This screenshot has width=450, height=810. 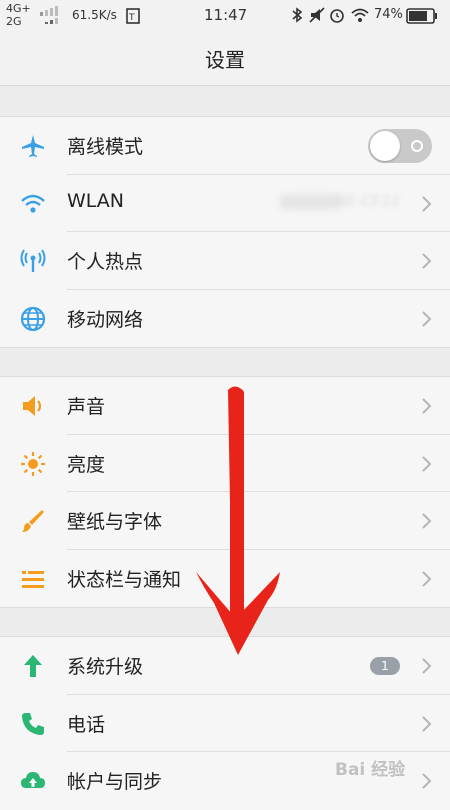 I want to click on network-speed: 61.5K/s, so click(x=94, y=15).